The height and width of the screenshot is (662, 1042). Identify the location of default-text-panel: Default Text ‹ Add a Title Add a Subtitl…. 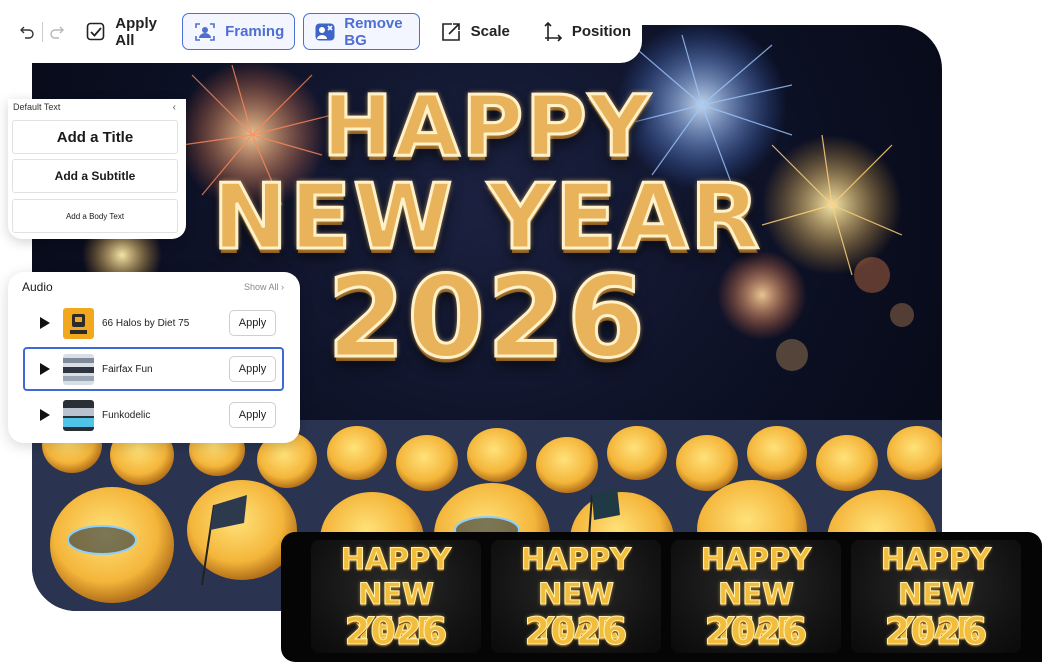
(97, 169).